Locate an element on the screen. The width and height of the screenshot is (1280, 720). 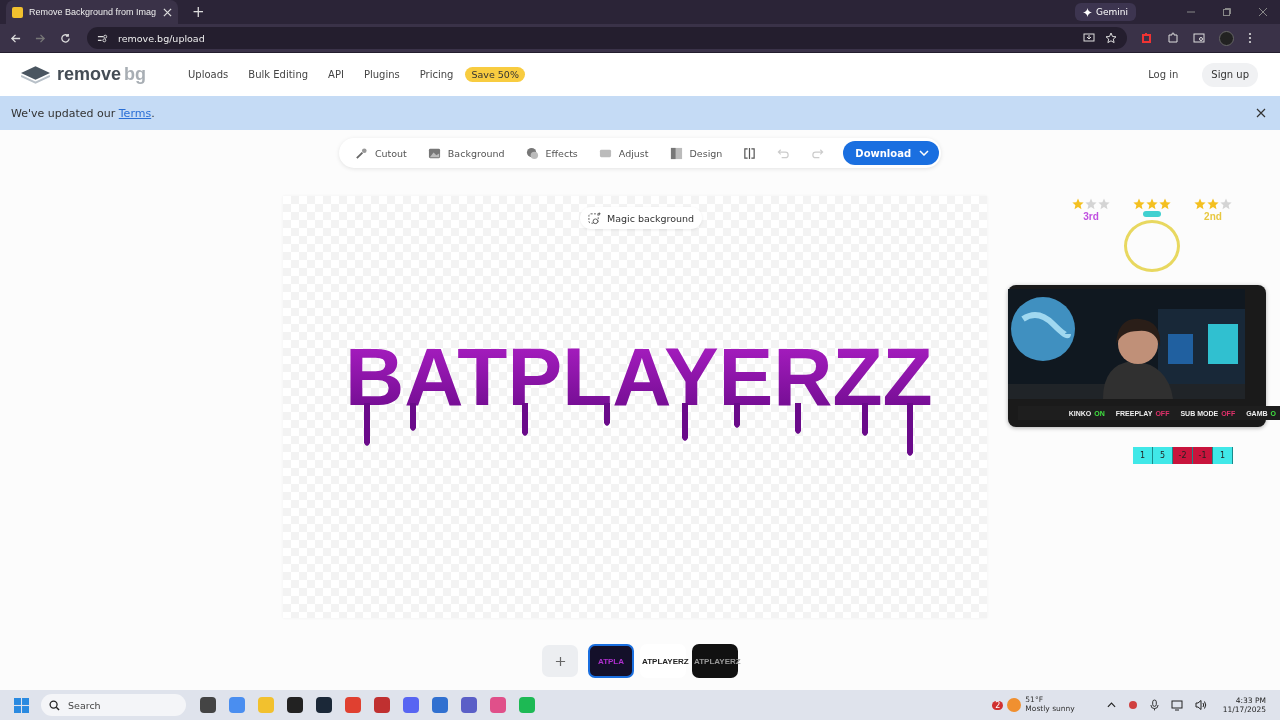
brush-icon is located at coordinates (361, 153).